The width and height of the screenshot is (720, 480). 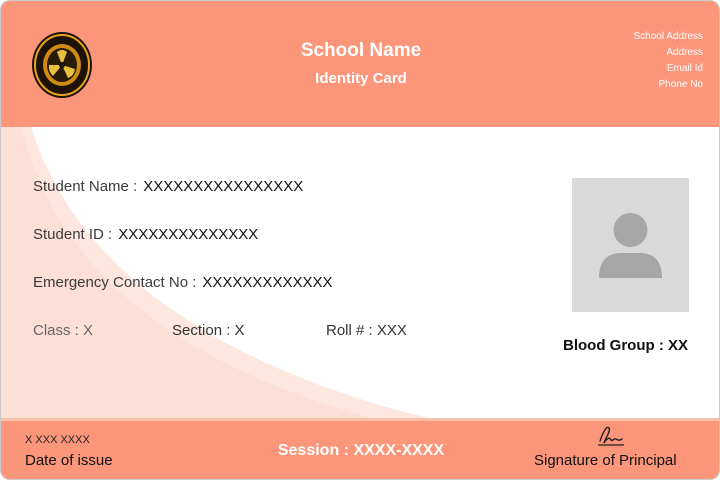 What do you see at coordinates (611, 436) in the screenshot?
I see `signature-icon` at bounding box center [611, 436].